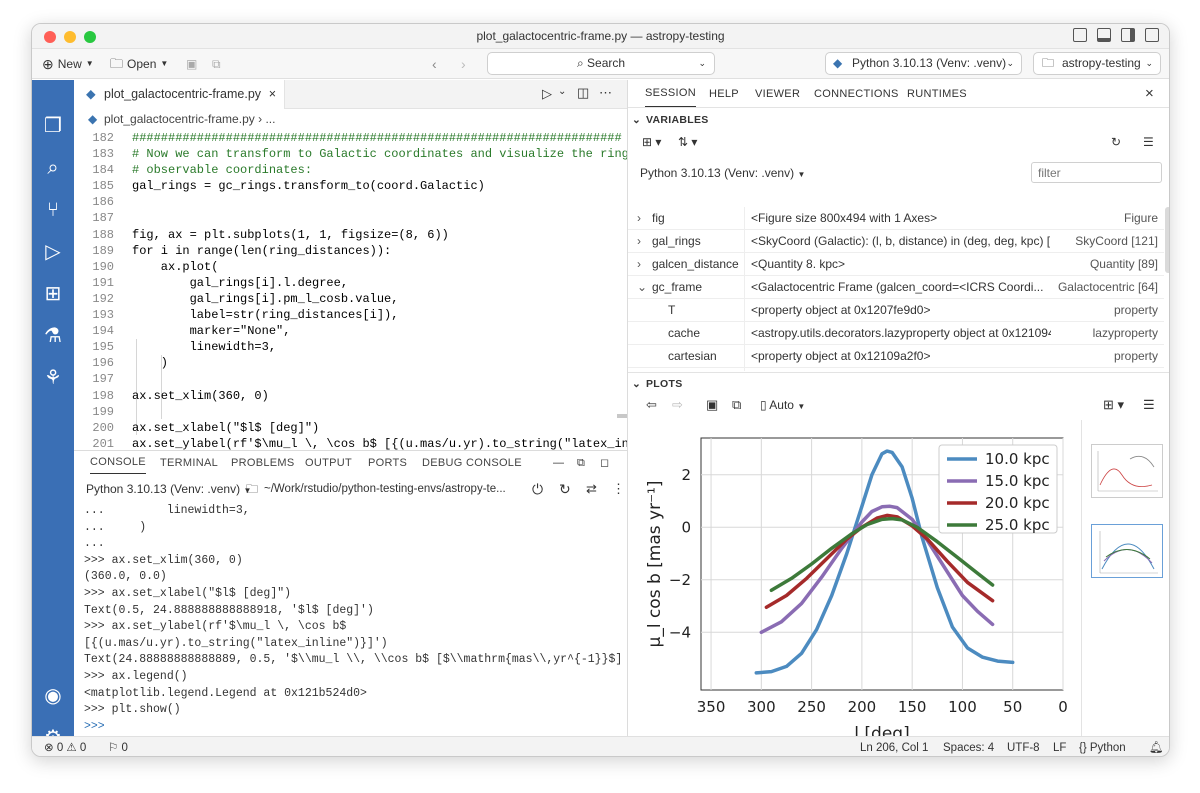  I want to click on ports-indicator: ⚐ 0, so click(118, 746).